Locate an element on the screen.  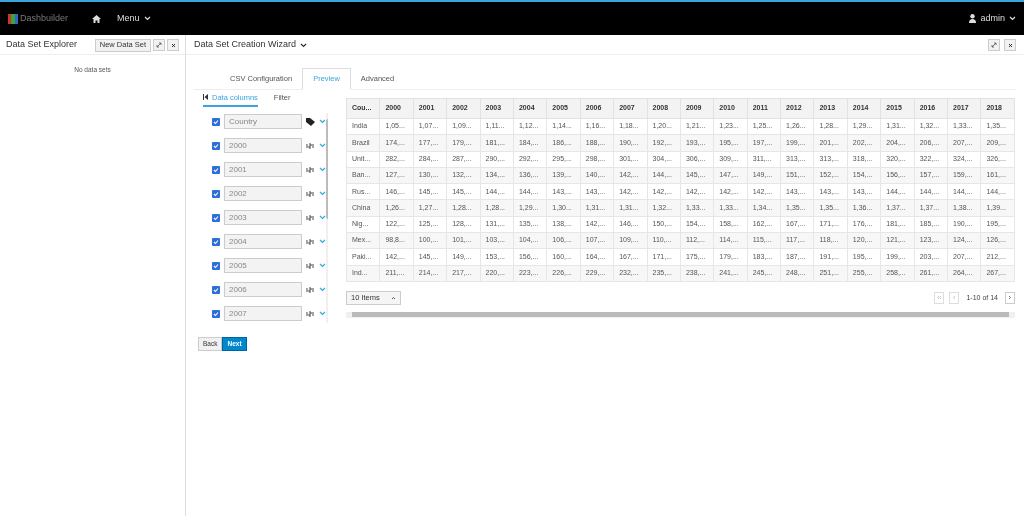
column-name-field: 2000 is located at coordinates (263, 145).